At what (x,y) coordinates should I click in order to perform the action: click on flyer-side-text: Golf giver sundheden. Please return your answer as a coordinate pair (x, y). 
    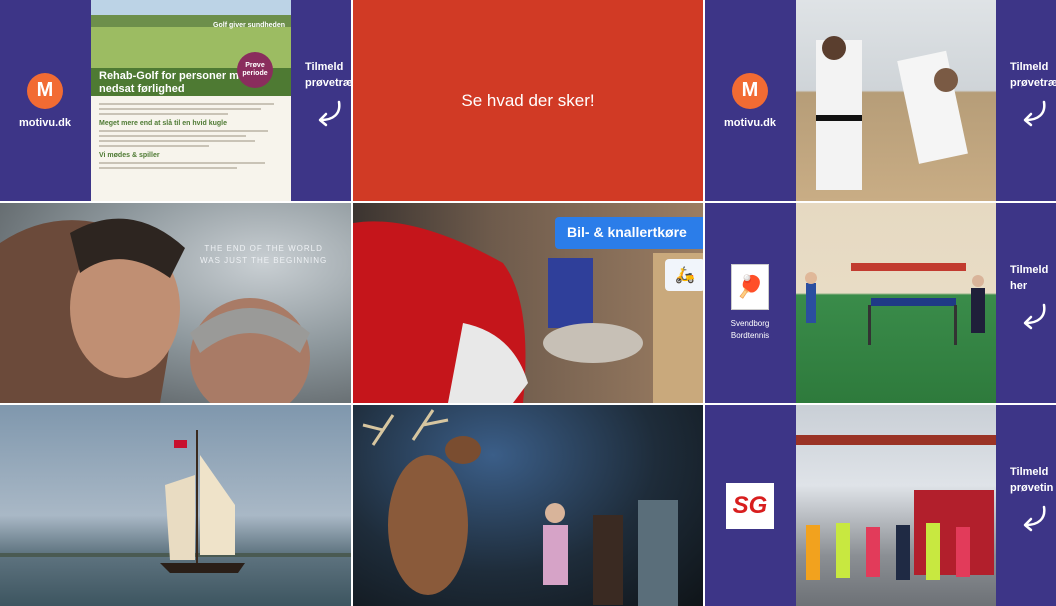
    Looking at the image, I should click on (249, 25).